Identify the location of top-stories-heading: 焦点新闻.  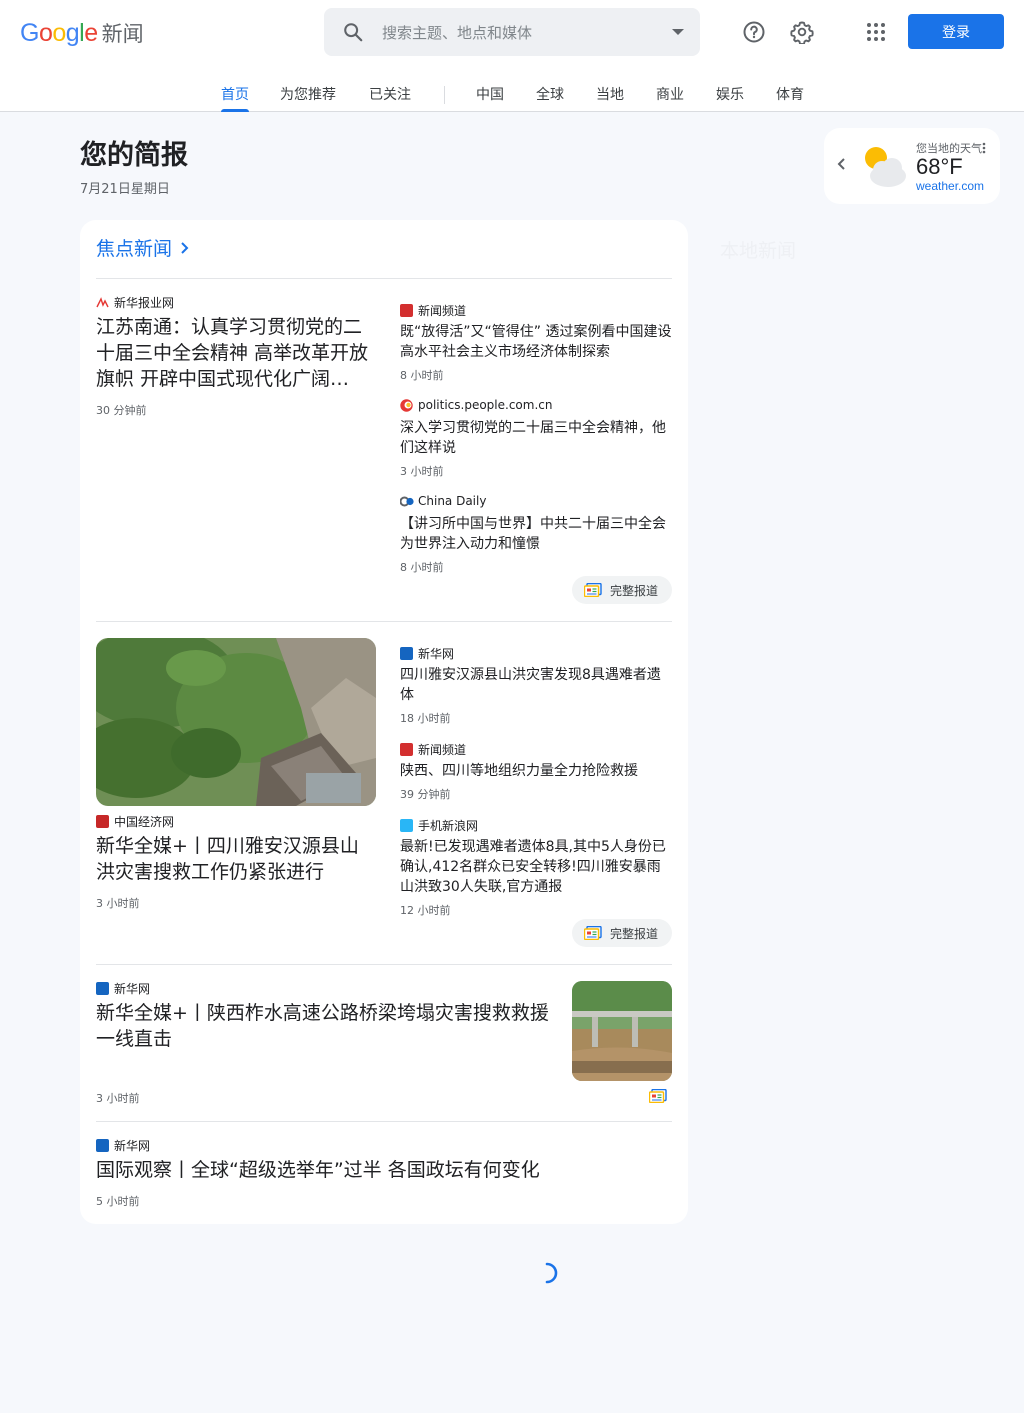
(143, 247).